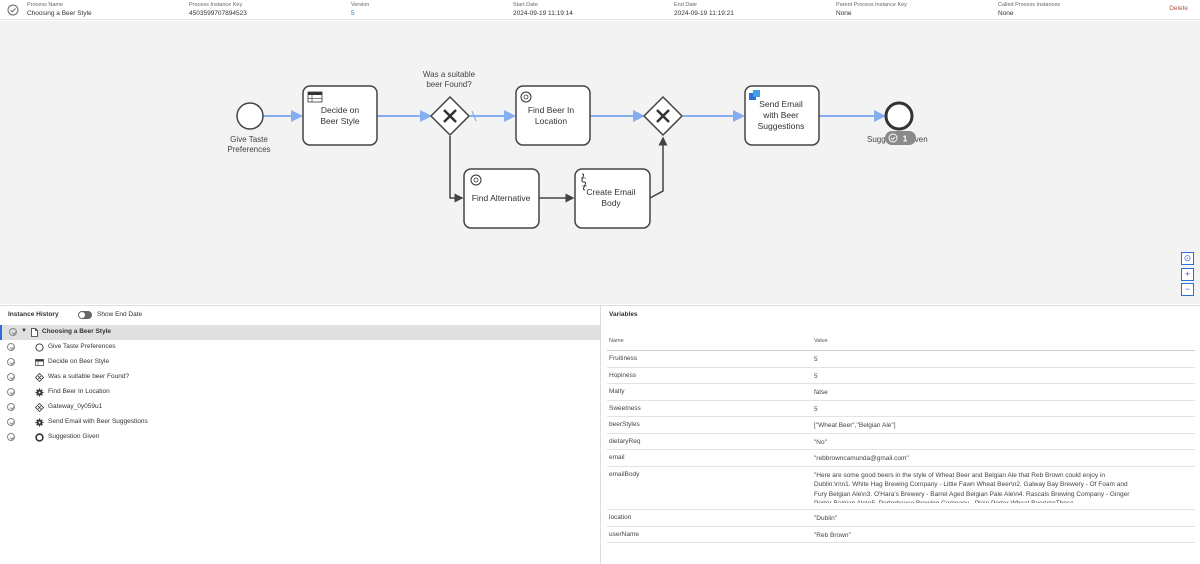 The width and height of the screenshot is (1200, 564). I want to click on variable-row: Malty false, so click(901, 392).